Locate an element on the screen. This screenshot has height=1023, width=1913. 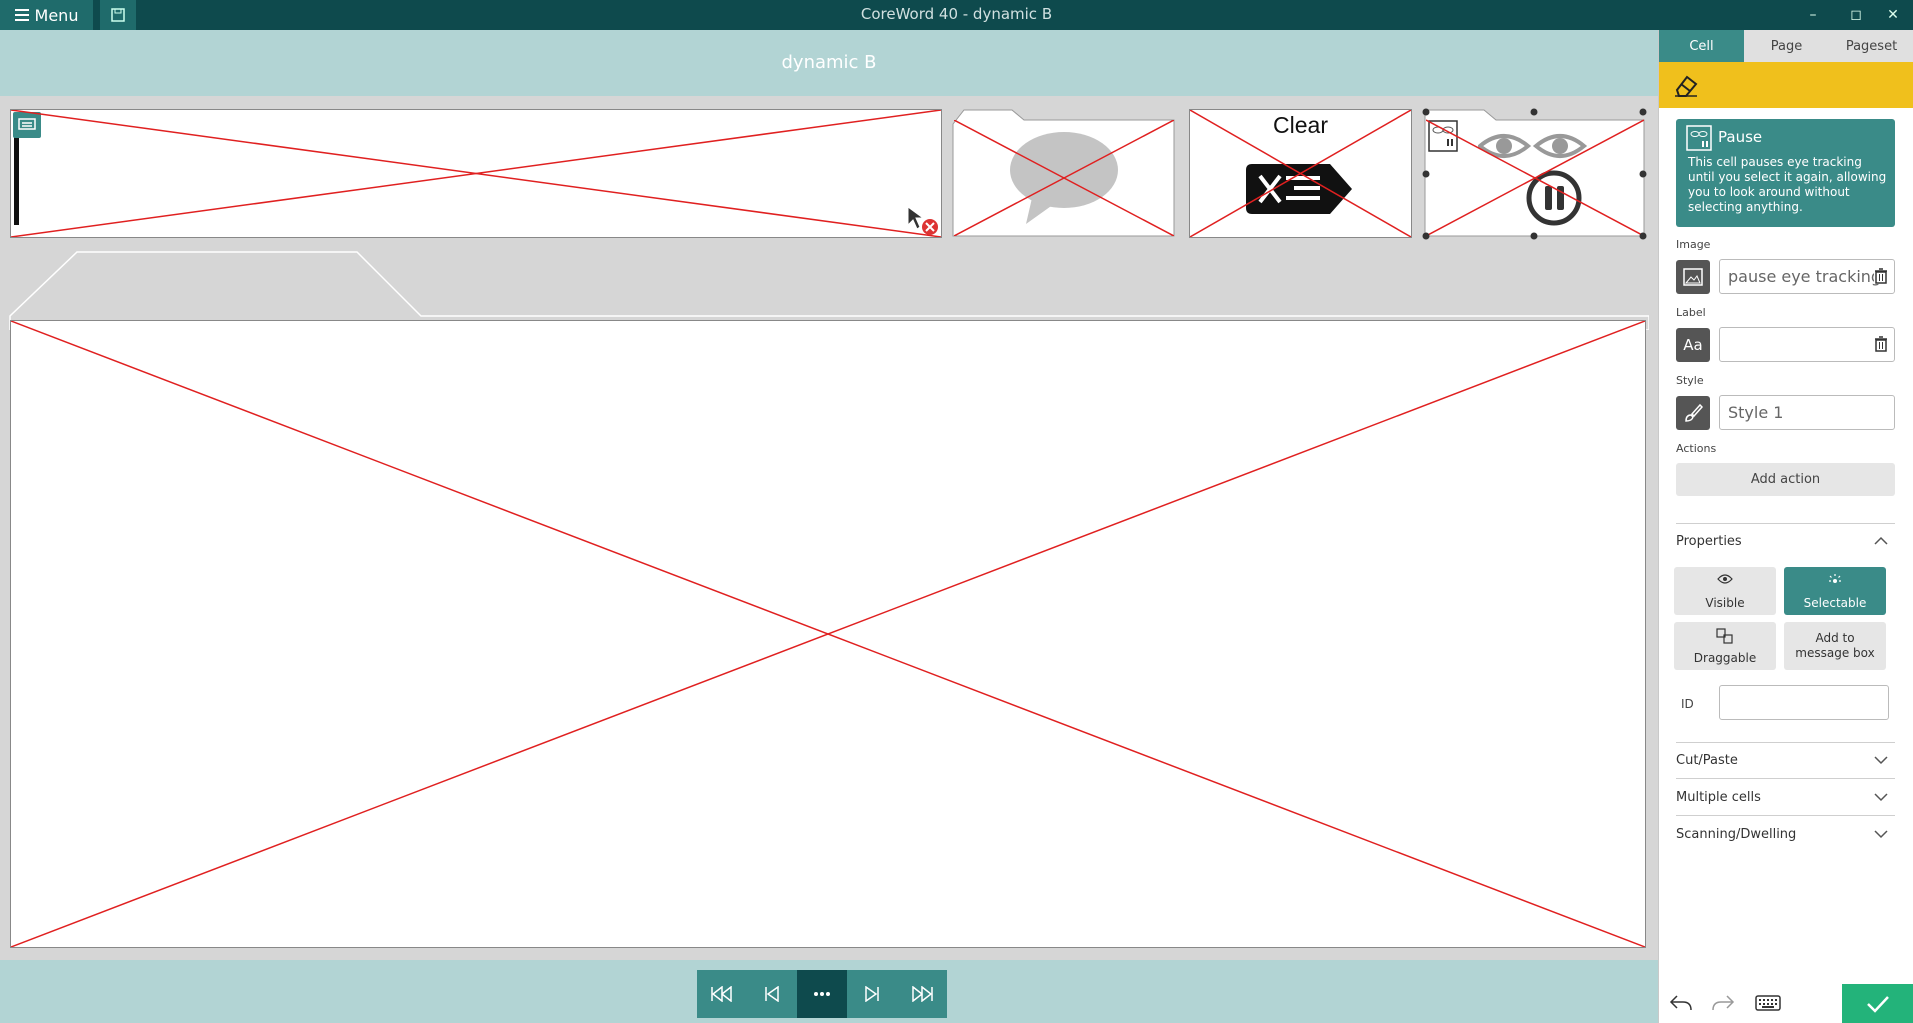
image-label: Image is located at coordinates (1693, 244).